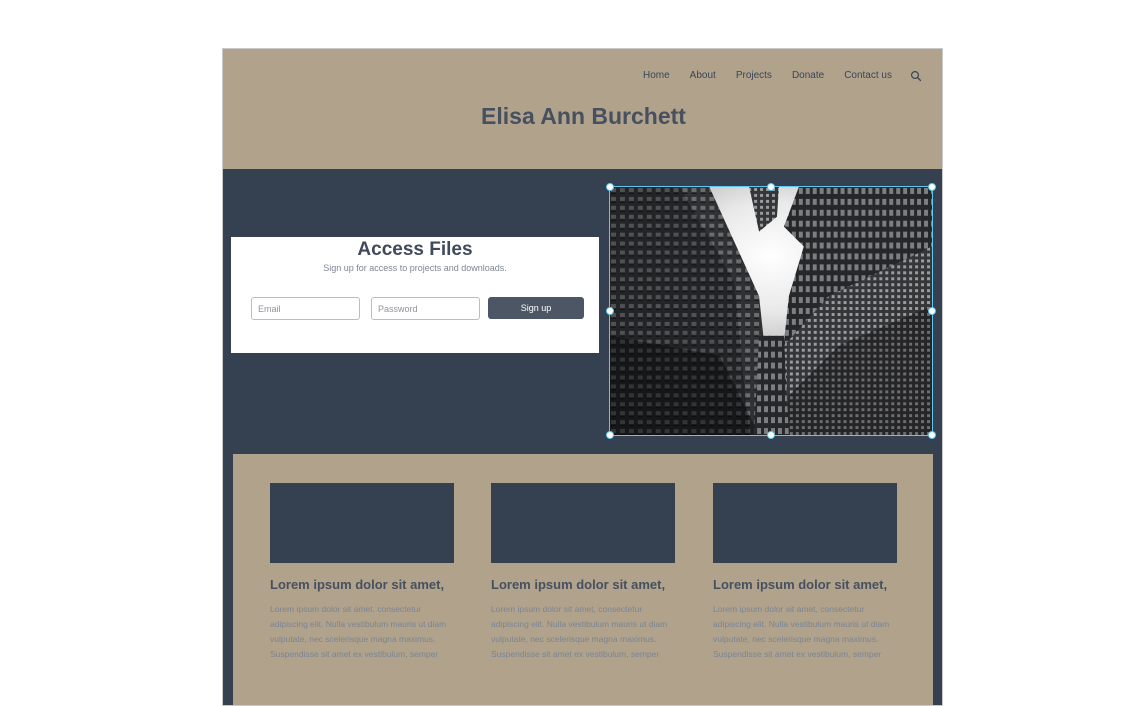 This screenshot has width=1139, height=706. Describe the element at coordinates (305, 308) in the screenshot. I see `email-field` at that location.